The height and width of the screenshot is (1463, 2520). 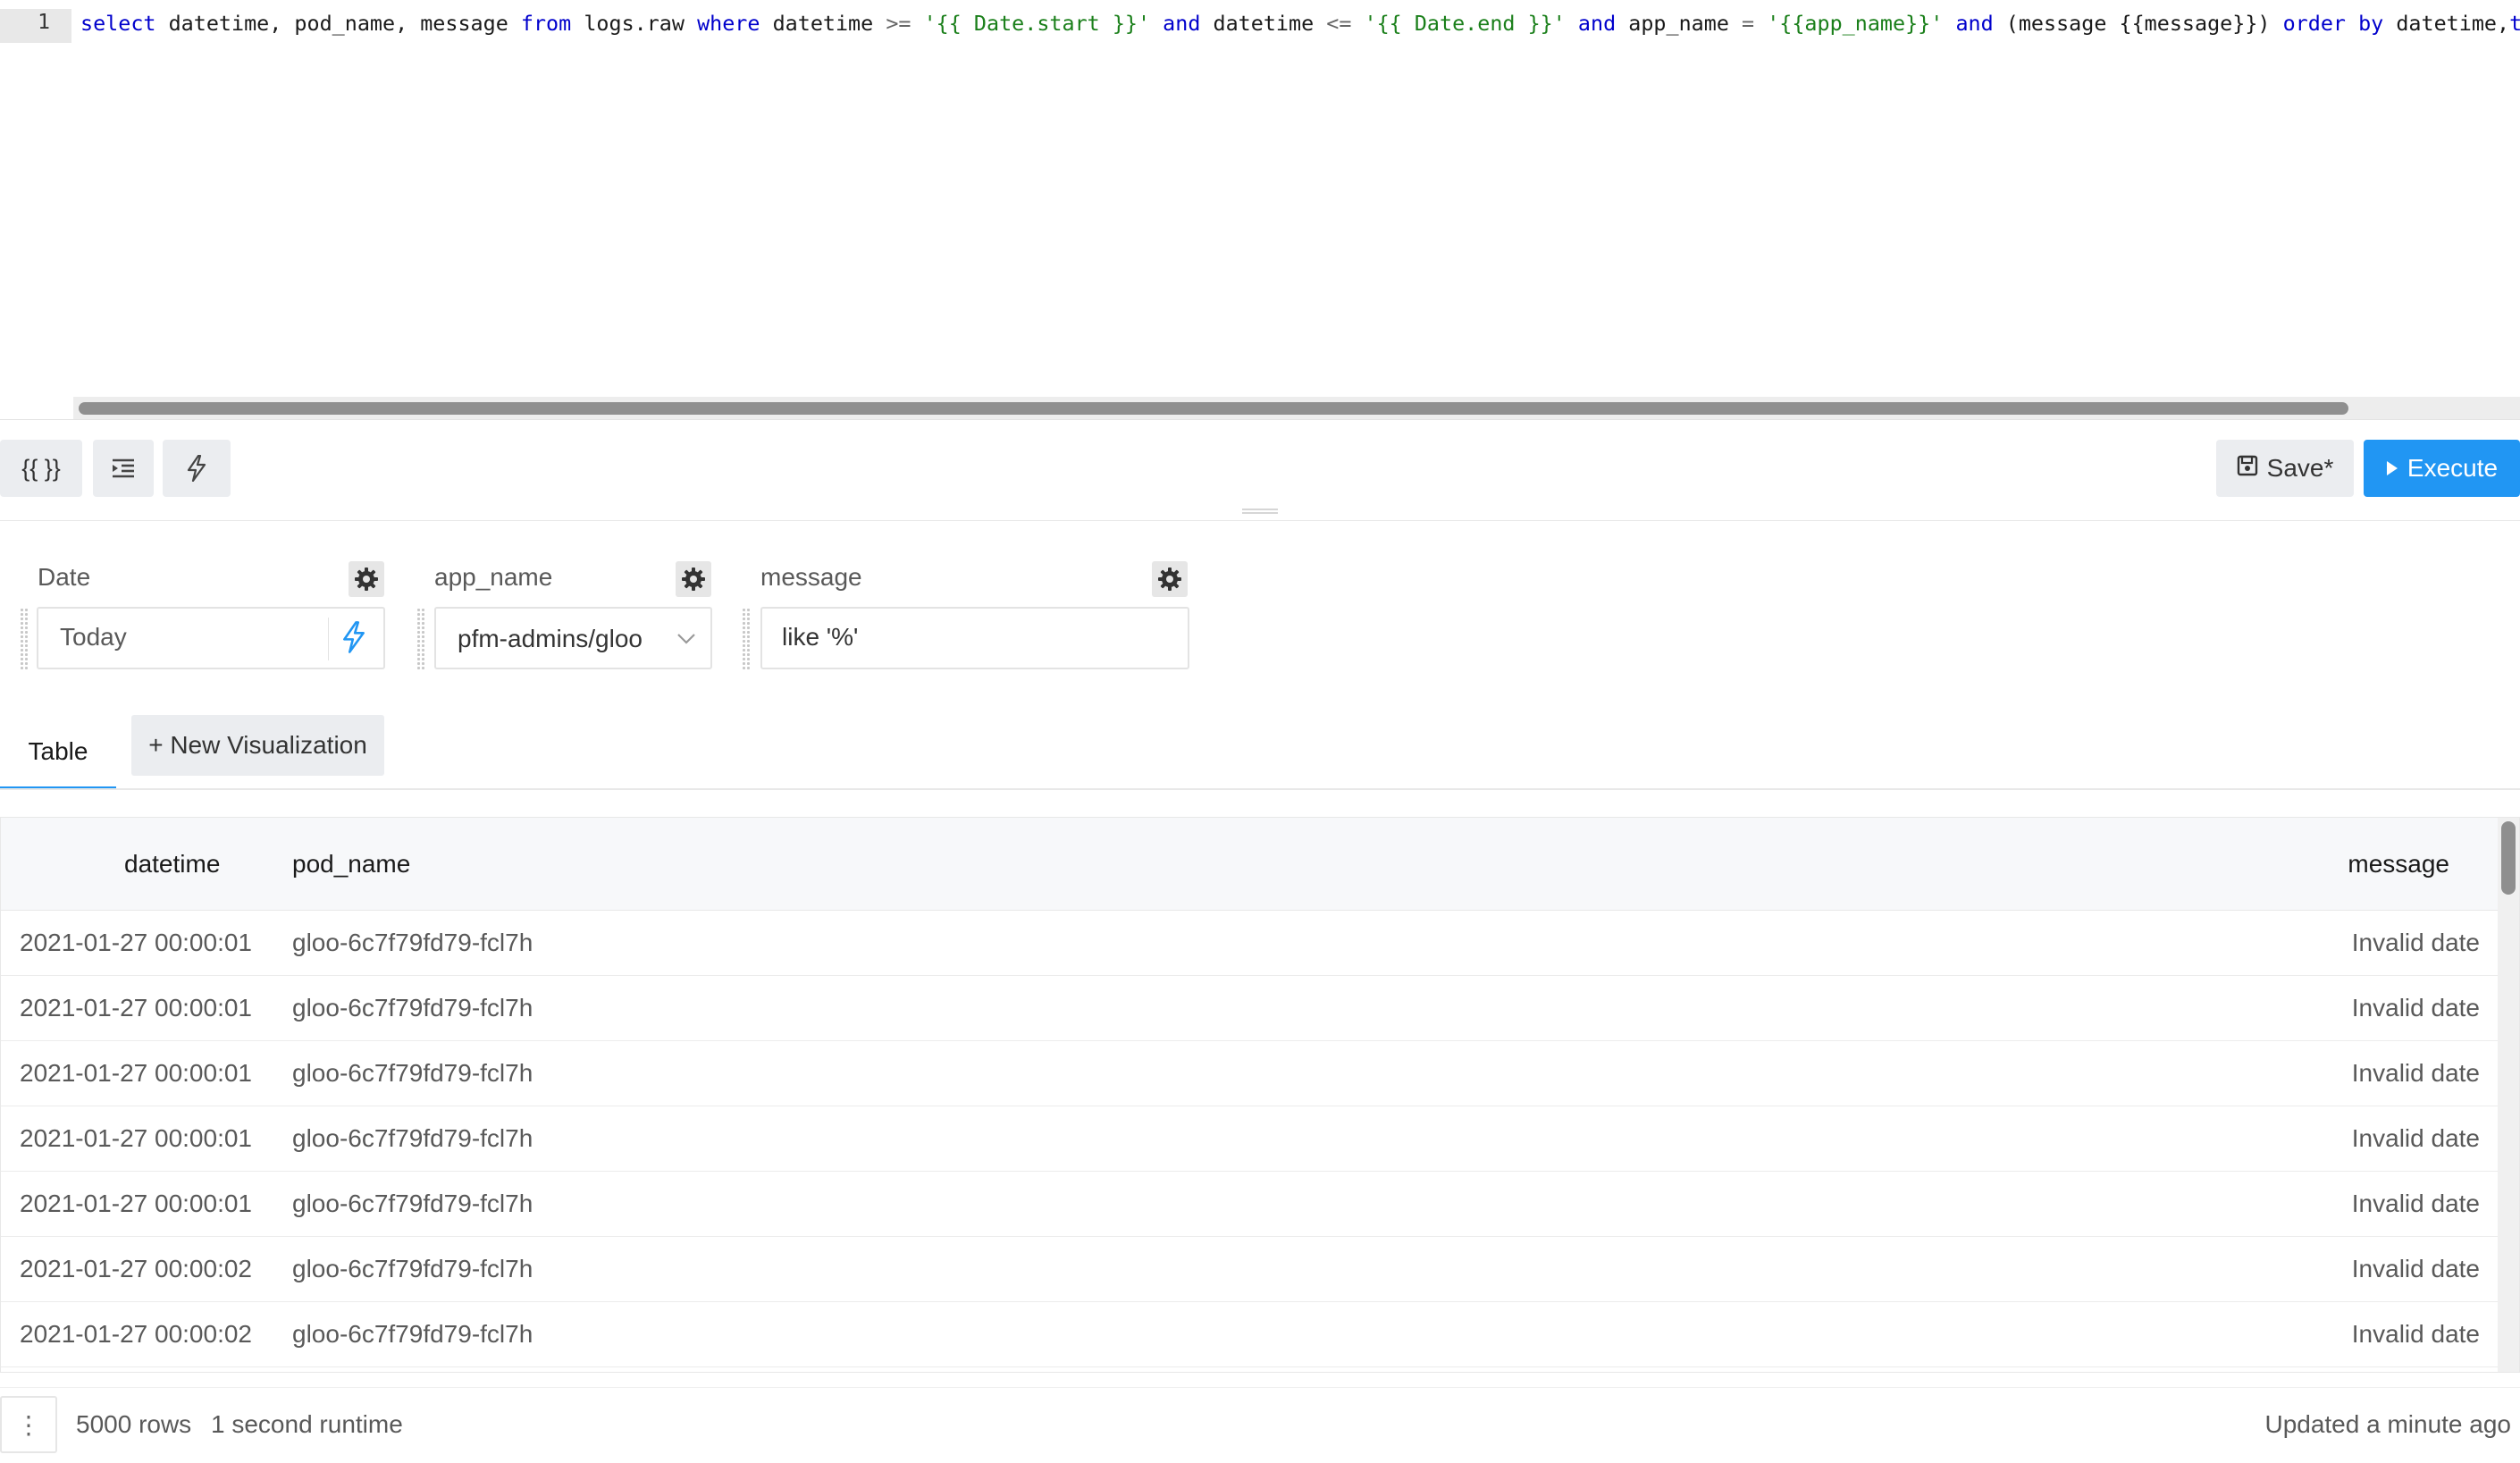 I want to click on code-token: >=, so click(x=898, y=23).